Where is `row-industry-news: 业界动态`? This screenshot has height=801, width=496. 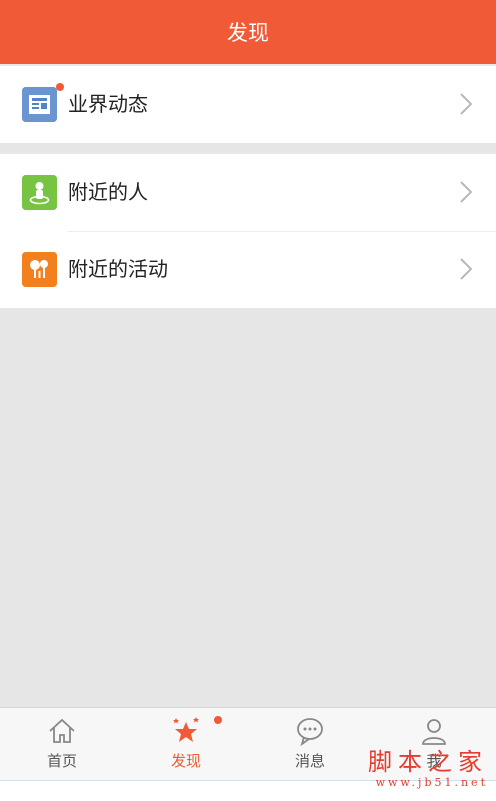 row-industry-news: 业界动态 is located at coordinates (248, 104).